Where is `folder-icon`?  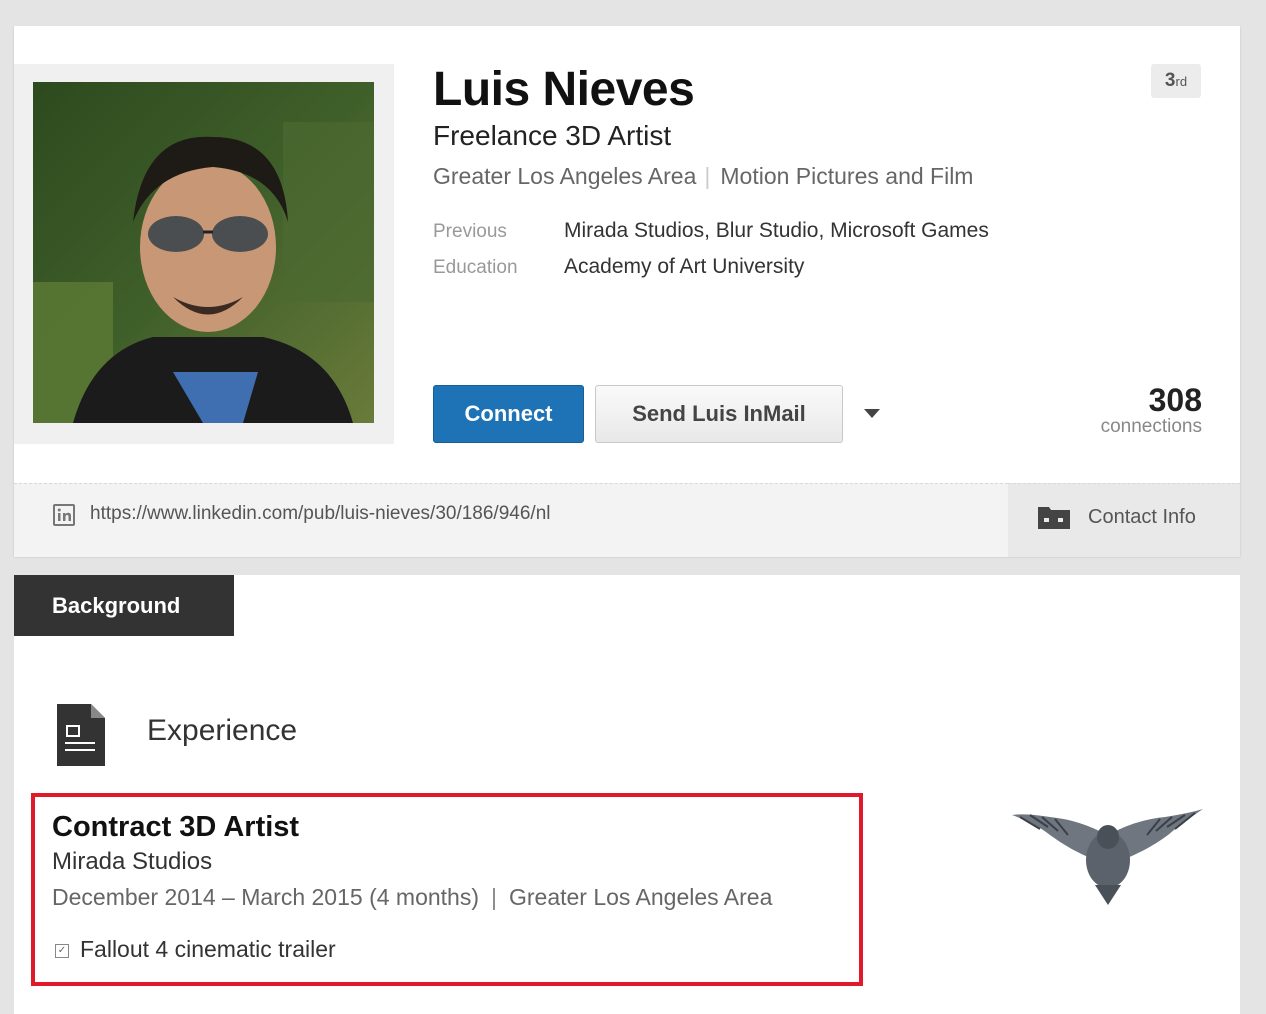 folder-icon is located at coordinates (1054, 517).